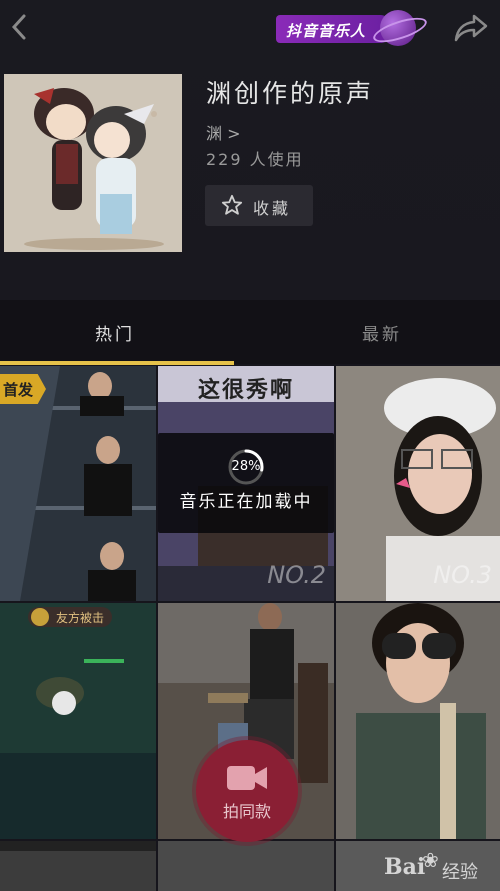  I want to click on share-icon, so click(471, 28).